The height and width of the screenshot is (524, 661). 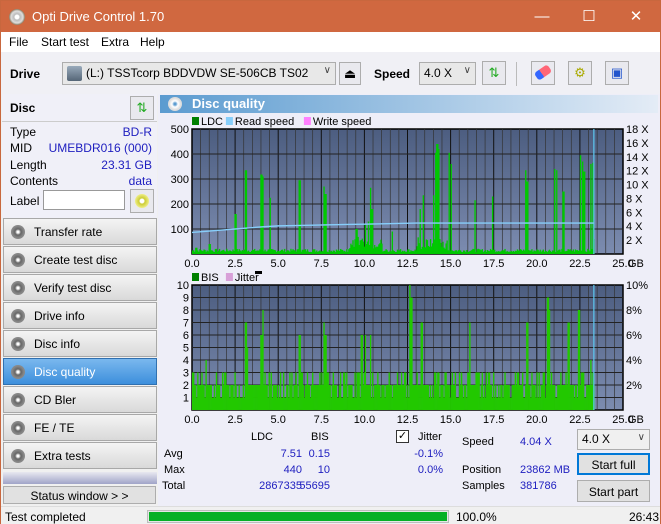 I want to click on legend-swatch-write-speed, so click(x=307, y=121).